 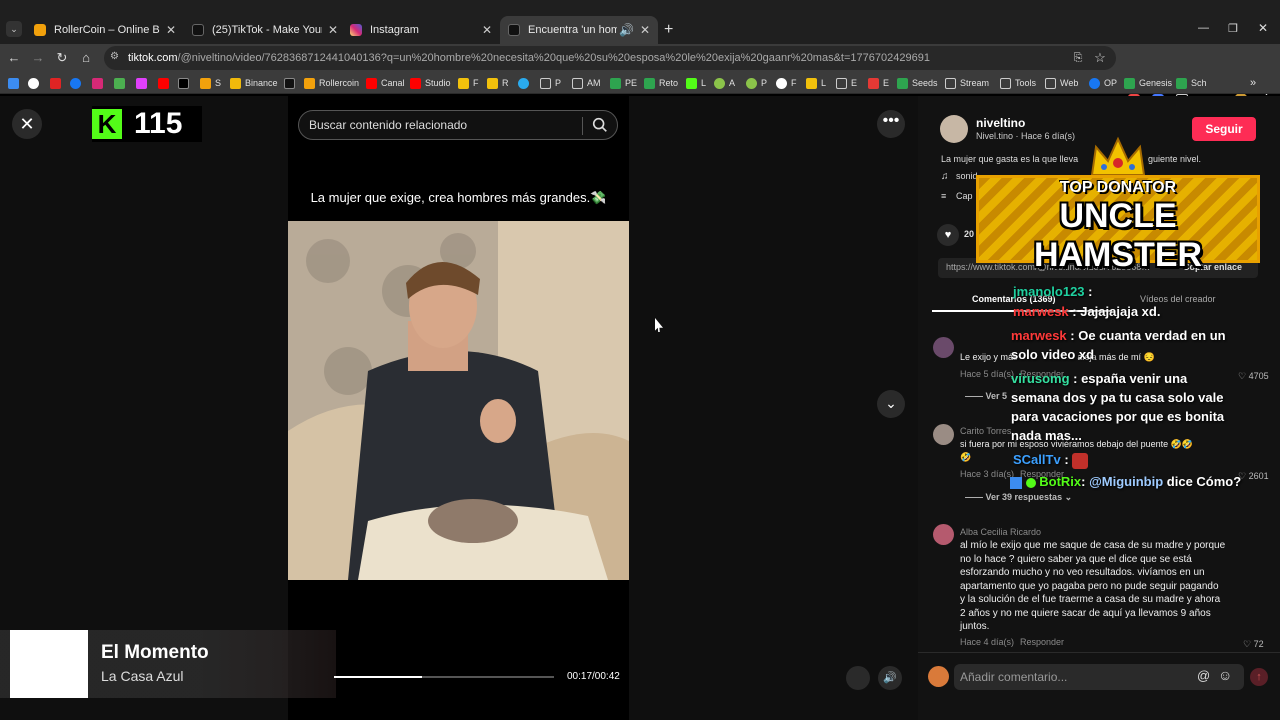 What do you see at coordinates (1203, 675) in the screenshot?
I see `mention-icon: @` at bounding box center [1203, 675].